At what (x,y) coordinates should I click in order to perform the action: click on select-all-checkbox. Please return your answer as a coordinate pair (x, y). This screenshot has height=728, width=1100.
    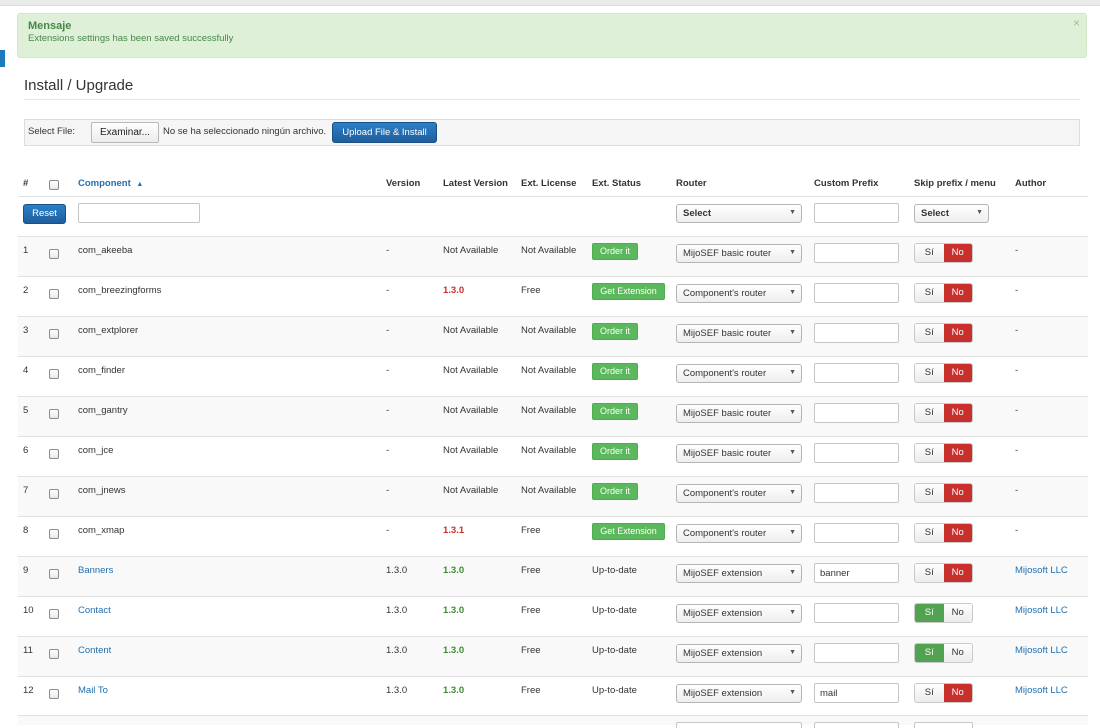
    Looking at the image, I should click on (54, 185).